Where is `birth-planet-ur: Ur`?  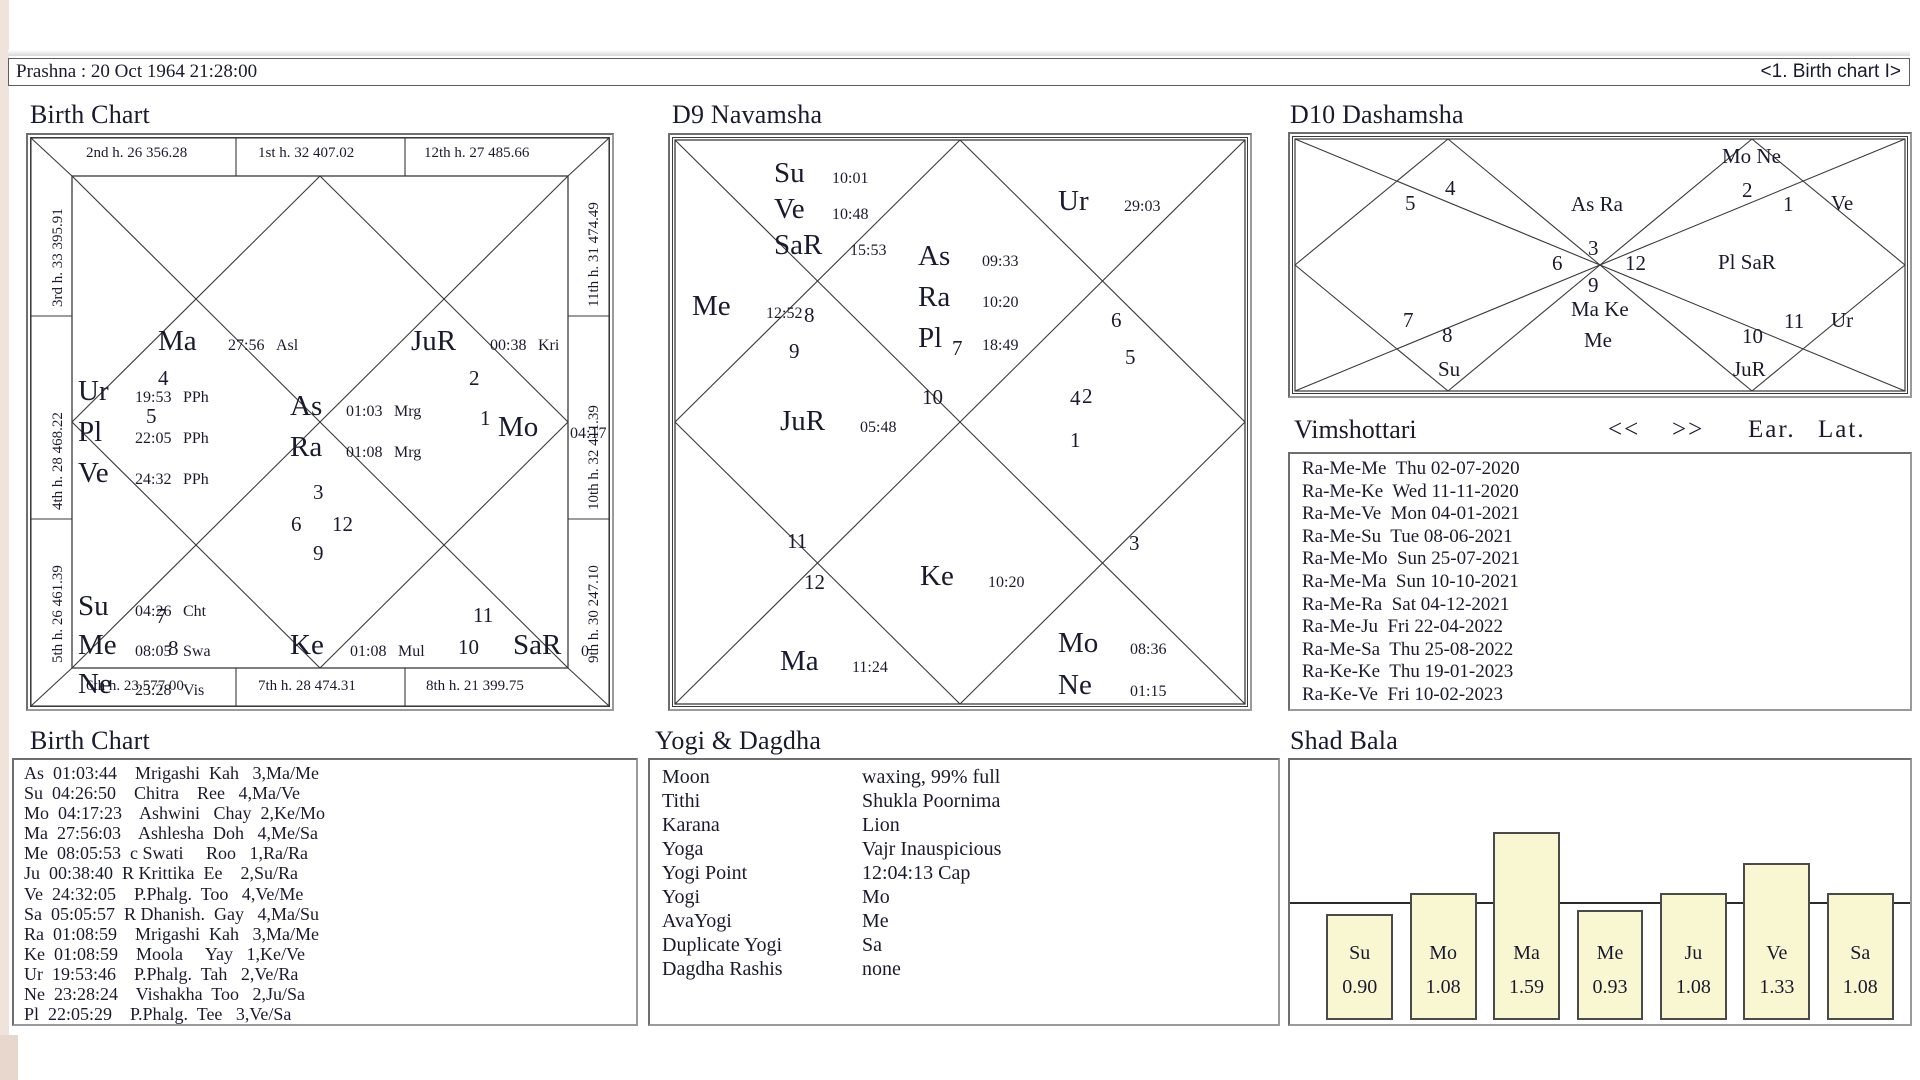
birth-planet-ur: Ur is located at coordinates (93, 391).